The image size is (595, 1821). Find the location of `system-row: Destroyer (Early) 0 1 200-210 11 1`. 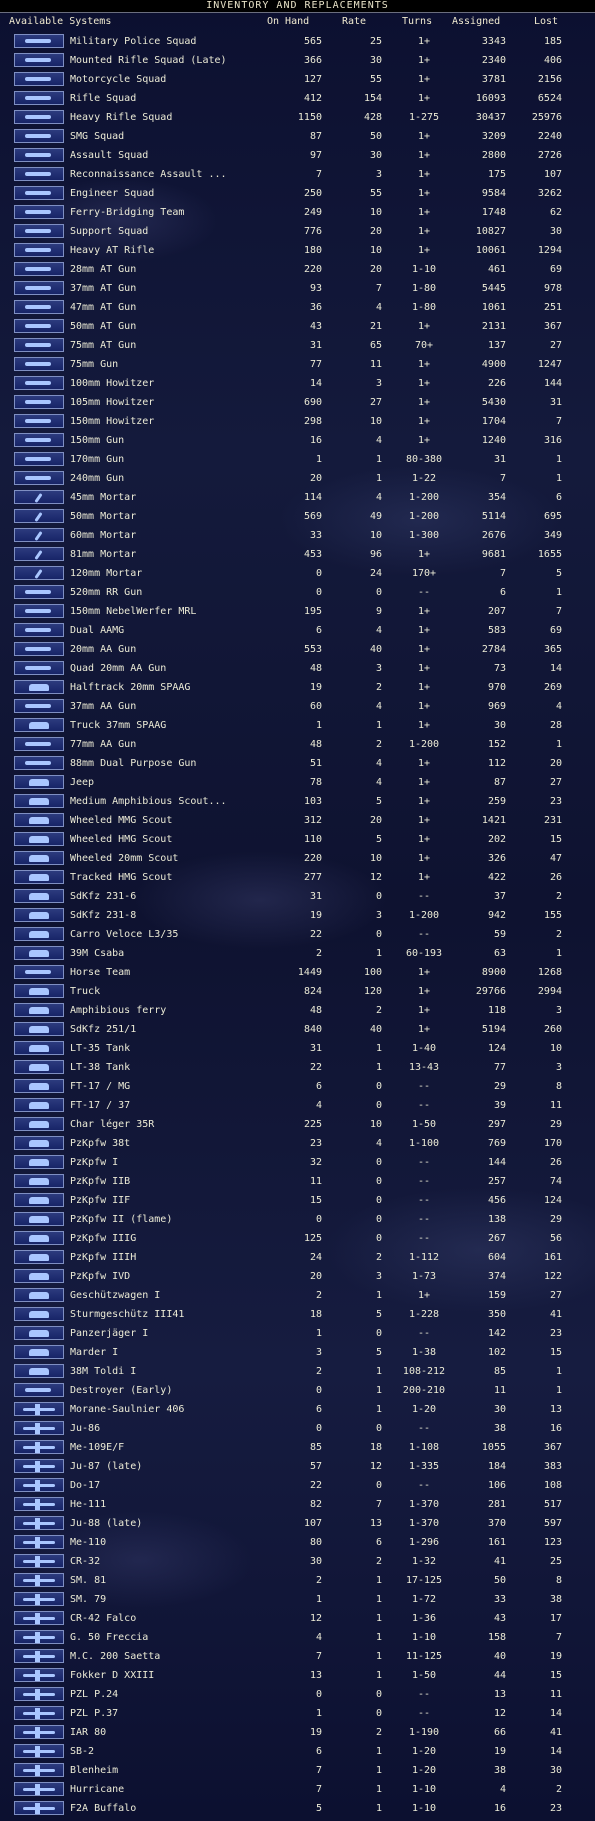

system-row: Destroyer (Early) 0 1 200-210 11 1 is located at coordinates (297, 1390).